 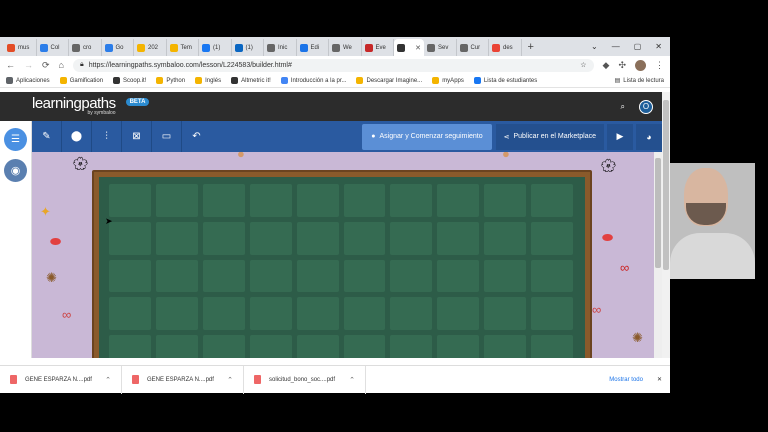 What do you see at coordinates (616, 46) in the screenshot?
I see `minimize-button: —` at bounding box center [616, 46].